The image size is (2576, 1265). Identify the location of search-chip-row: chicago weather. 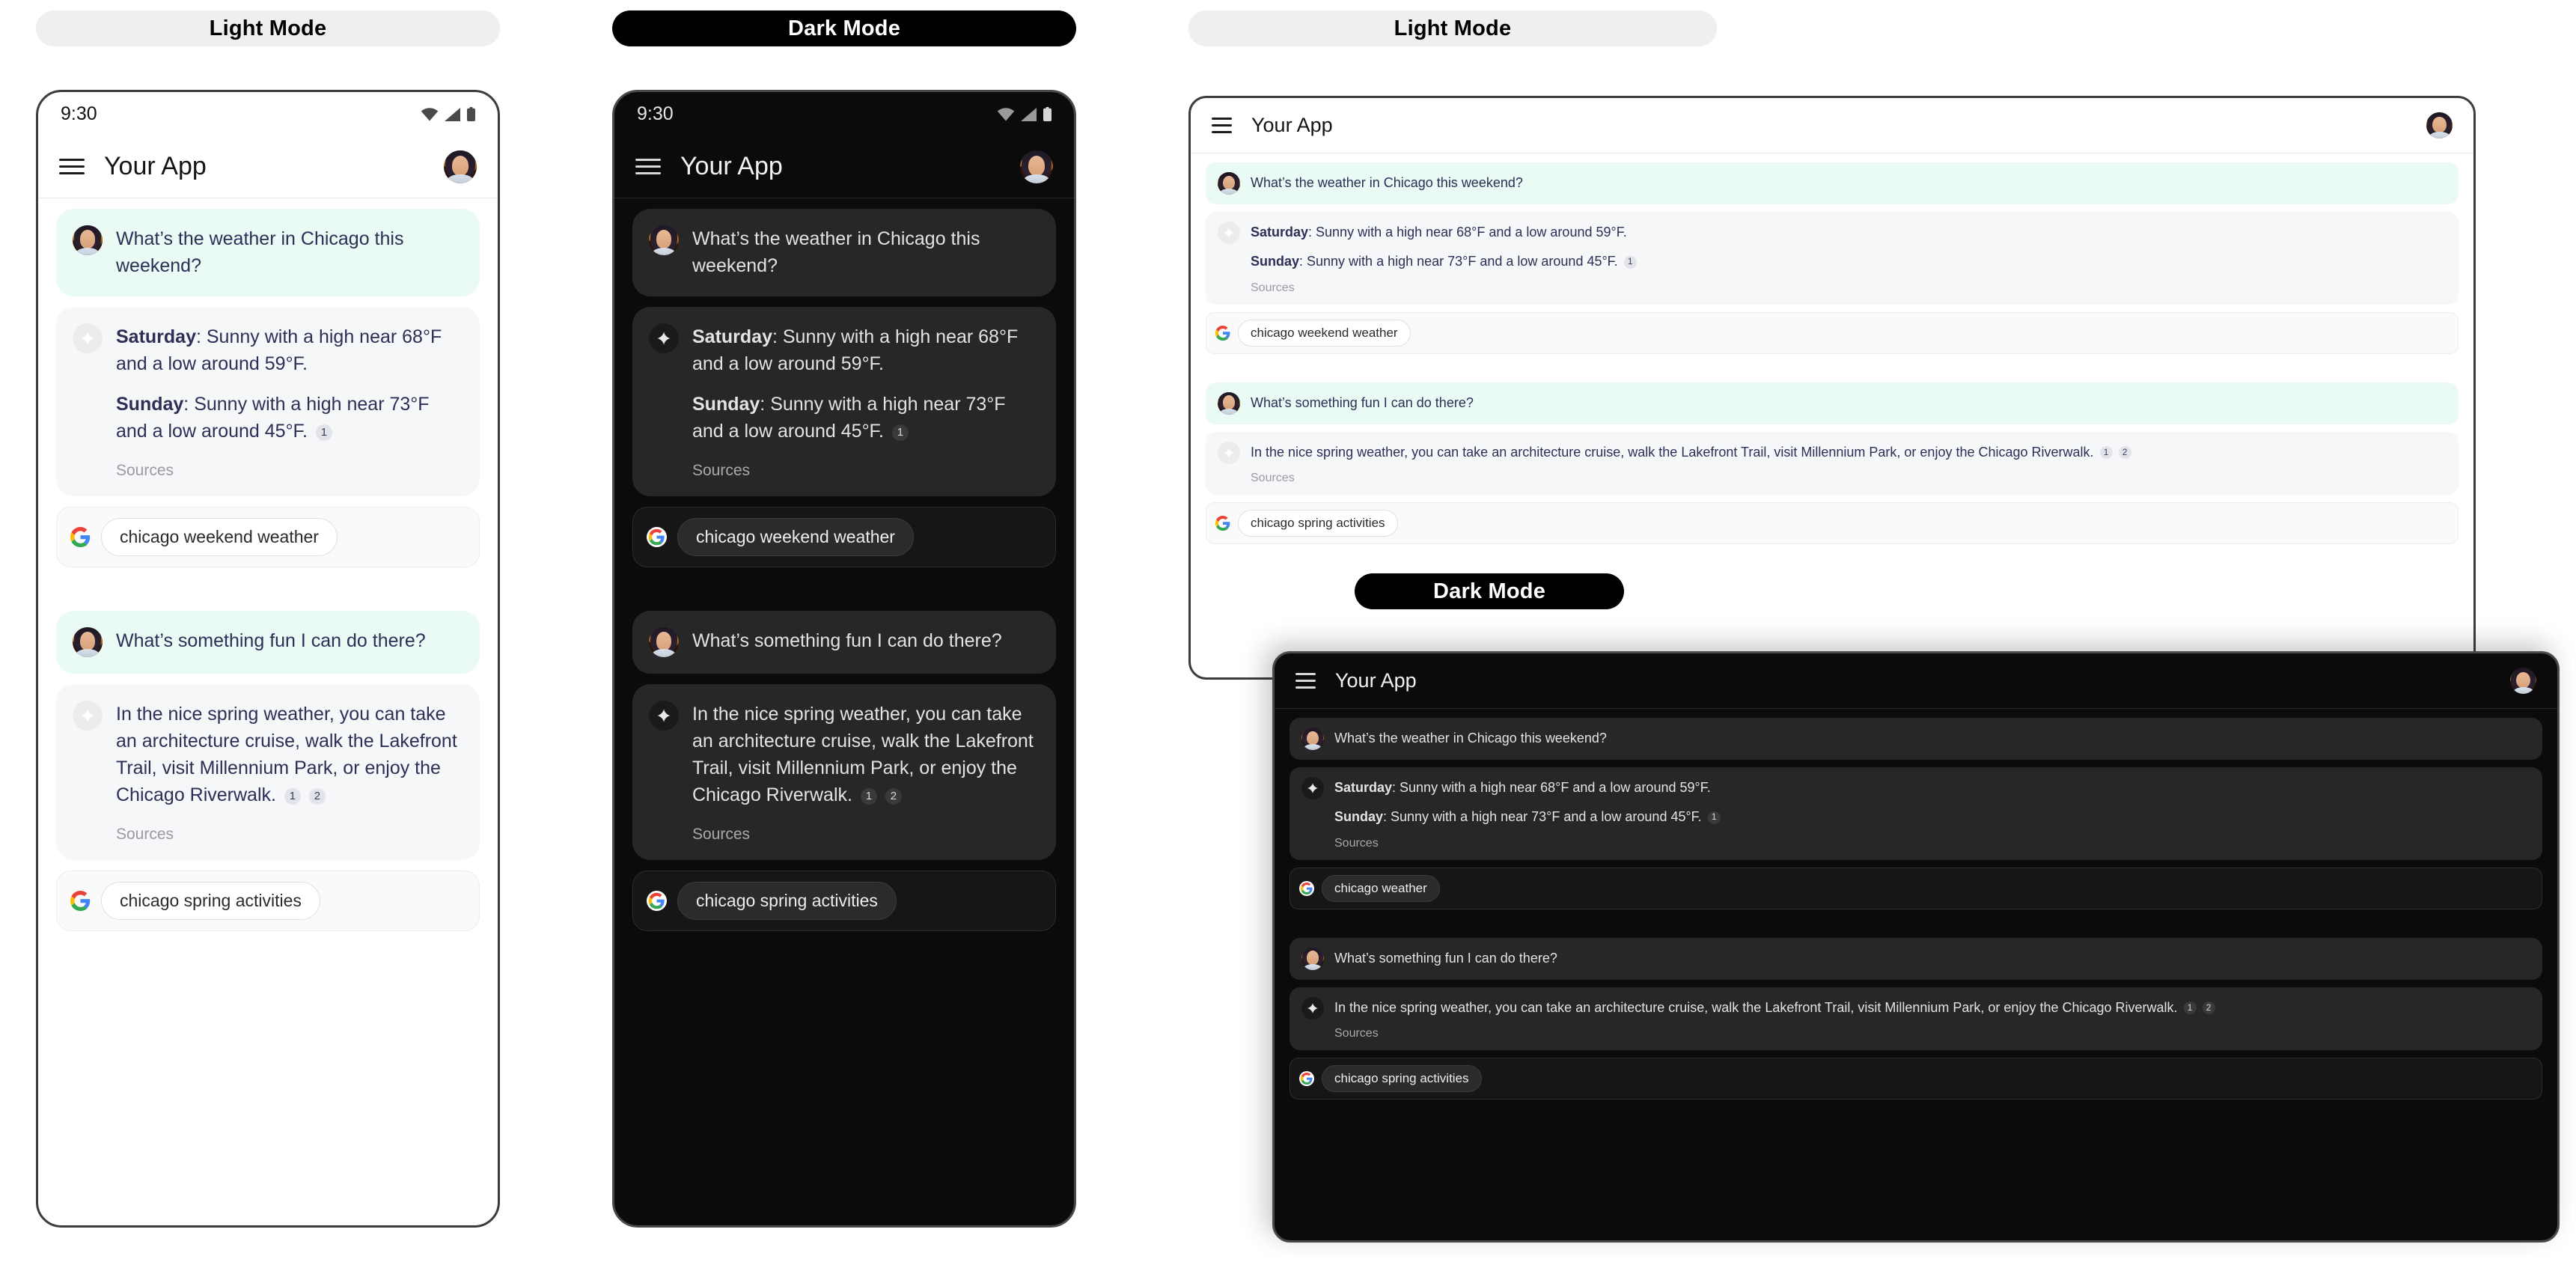
(1915, 888).